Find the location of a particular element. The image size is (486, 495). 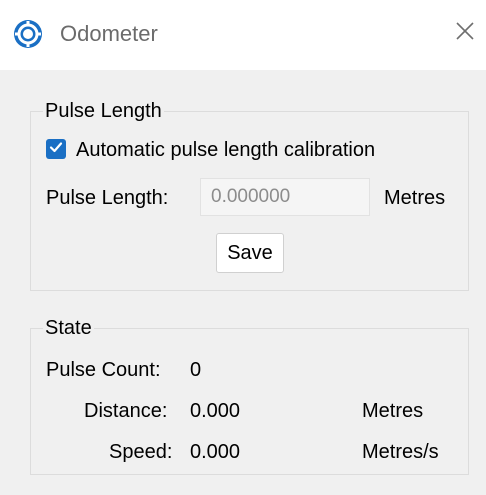

distance-label: Distance: is located at coordinates (126, 411).